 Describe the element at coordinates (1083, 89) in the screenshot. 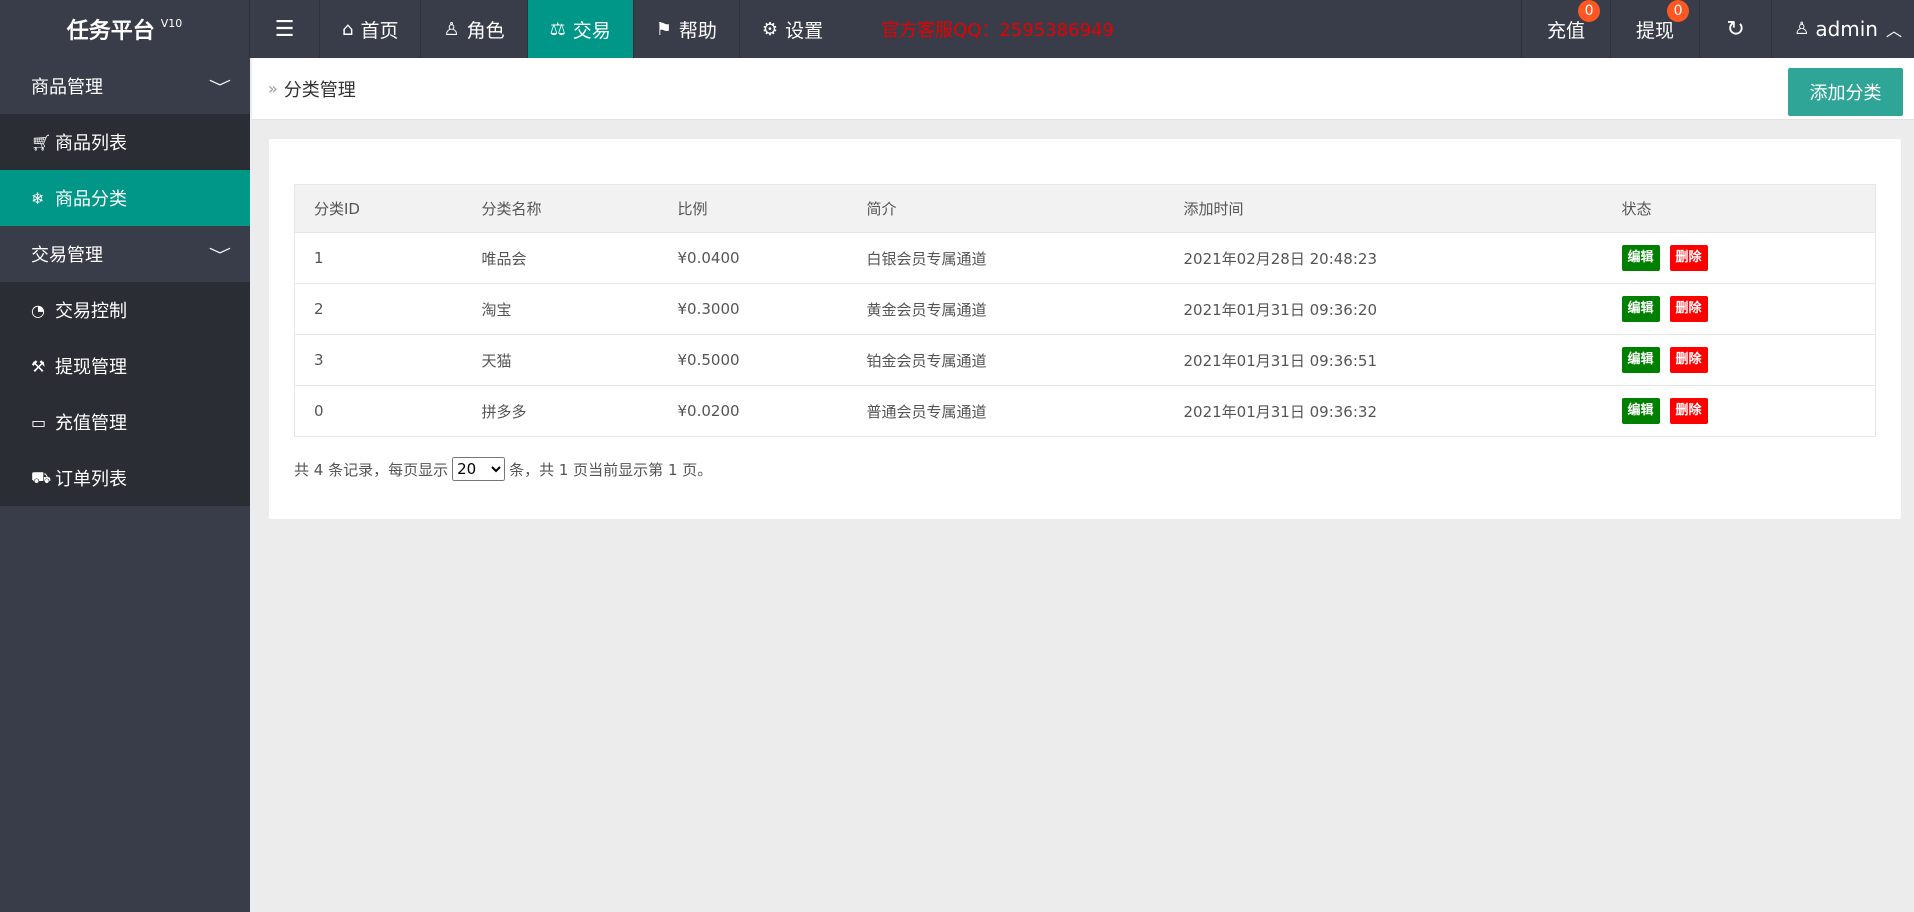

I see `breadcrumb-bar: » 分类管理 添加分类` at that location.